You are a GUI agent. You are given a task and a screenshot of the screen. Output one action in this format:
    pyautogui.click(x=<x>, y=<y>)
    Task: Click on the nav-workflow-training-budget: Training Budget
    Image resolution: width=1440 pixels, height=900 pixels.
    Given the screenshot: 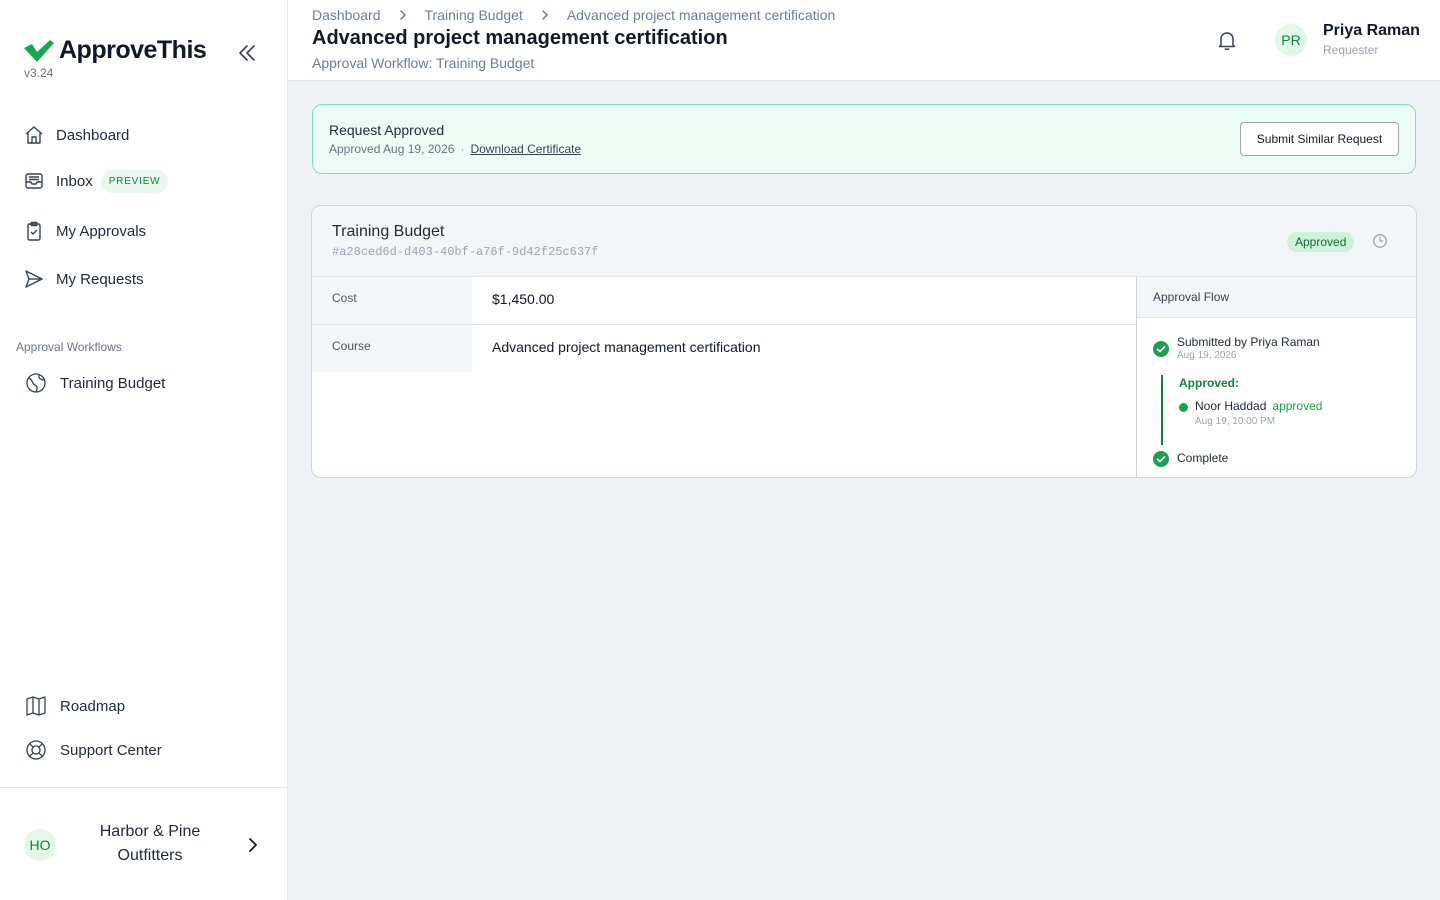 What is the action you would take?
    pyautogui.click(x=94, y=383)
    